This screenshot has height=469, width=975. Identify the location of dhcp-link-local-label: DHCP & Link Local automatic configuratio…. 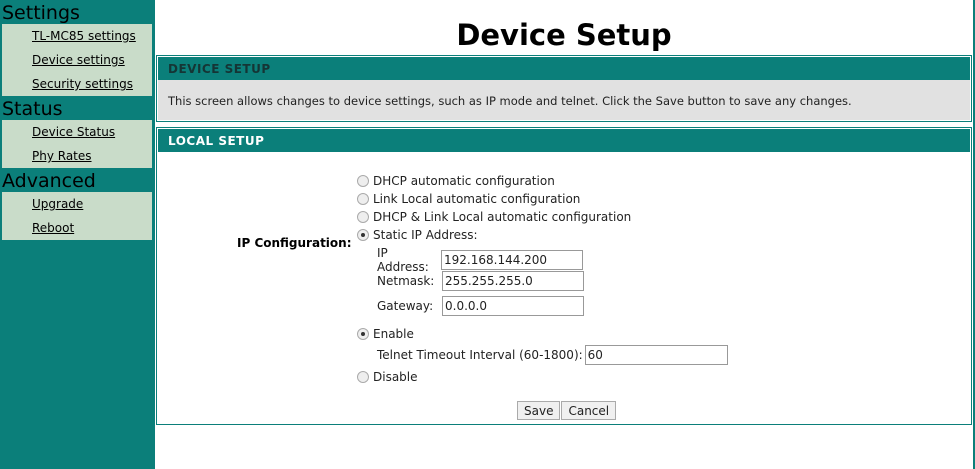
(502, 217).